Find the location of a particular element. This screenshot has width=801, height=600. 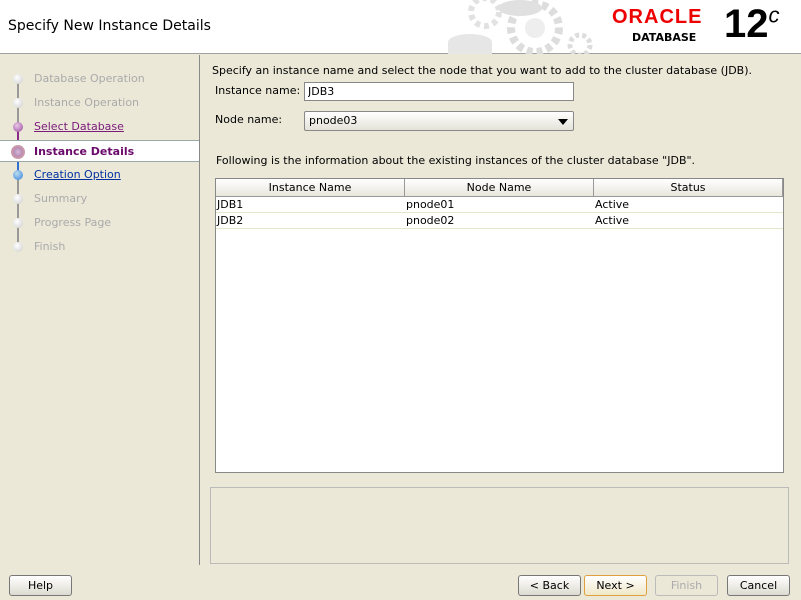

step-progress-page: Progress Page is located at coordinates (99, 223).